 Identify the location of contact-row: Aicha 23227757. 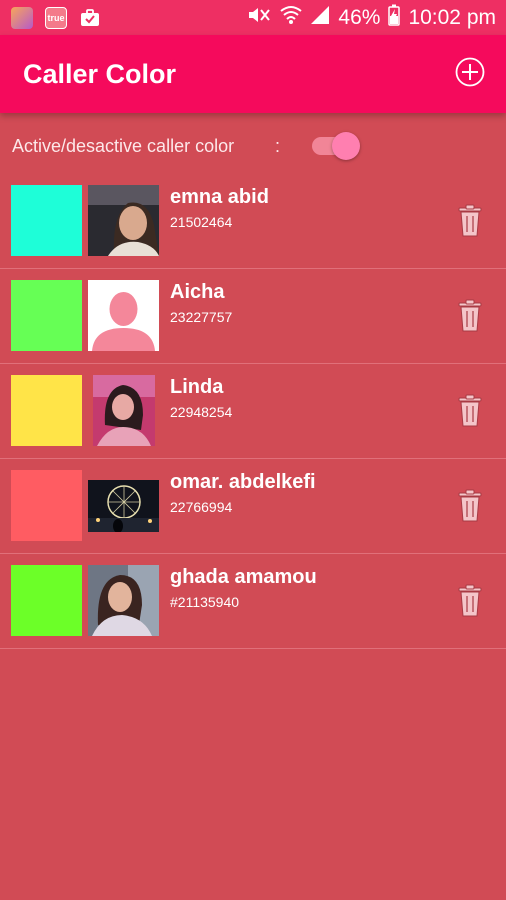
(253, 316).